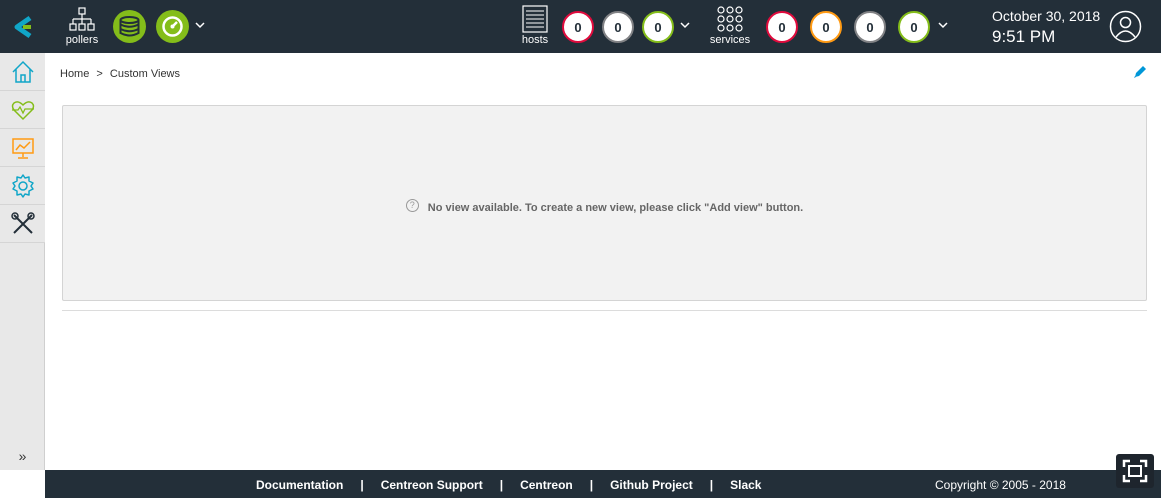  I want to click on server-icon, so click(535, 19).